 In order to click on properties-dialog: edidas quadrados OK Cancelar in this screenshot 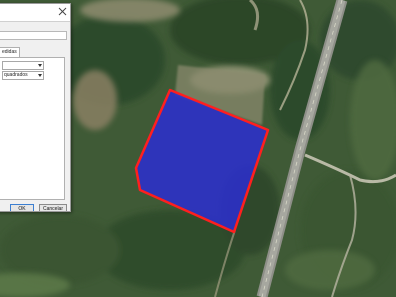, I will do `click(35, 107)`.